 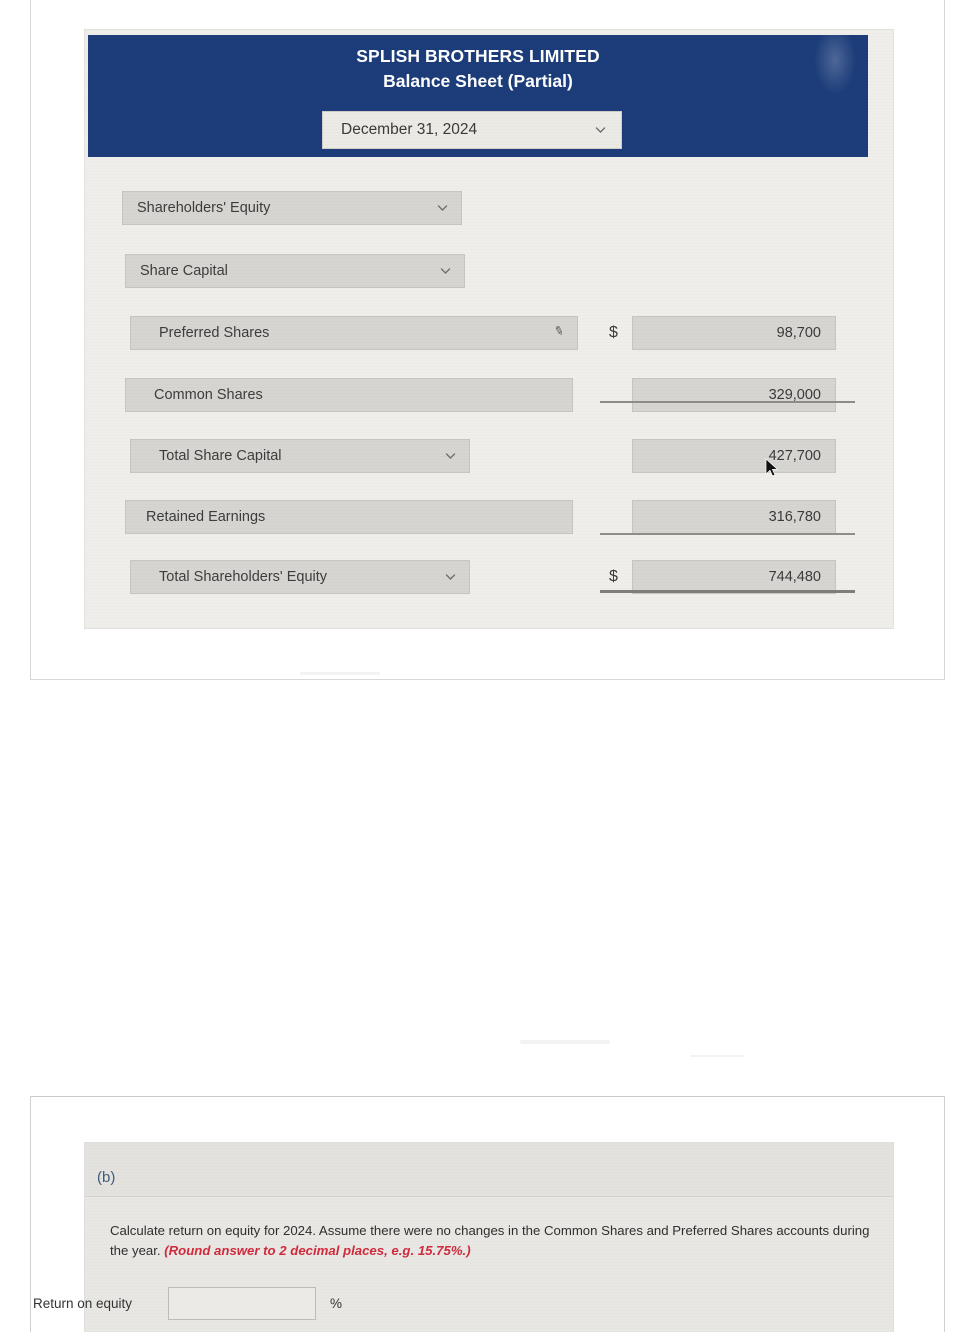 I want to click on company-name: SPLISH BROTHERS LIMITED, so click(x=478, y=57).